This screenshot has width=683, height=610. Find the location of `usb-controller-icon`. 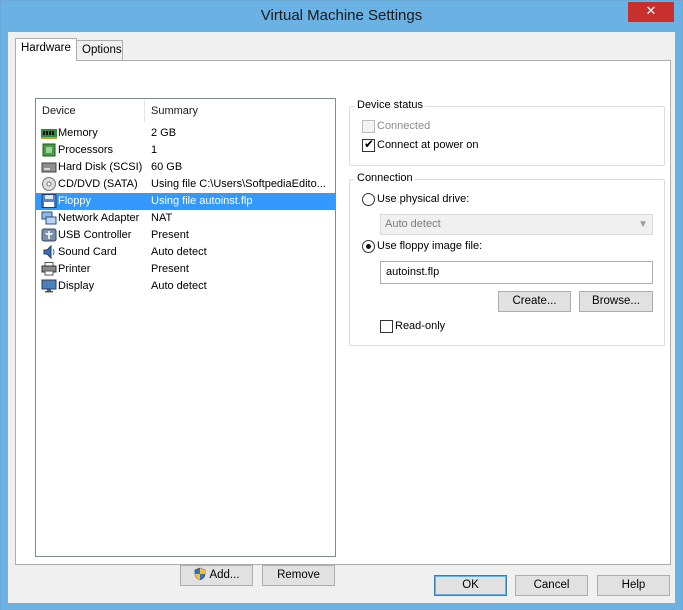

usb-controller-icon is located at coordinates (49, 235).